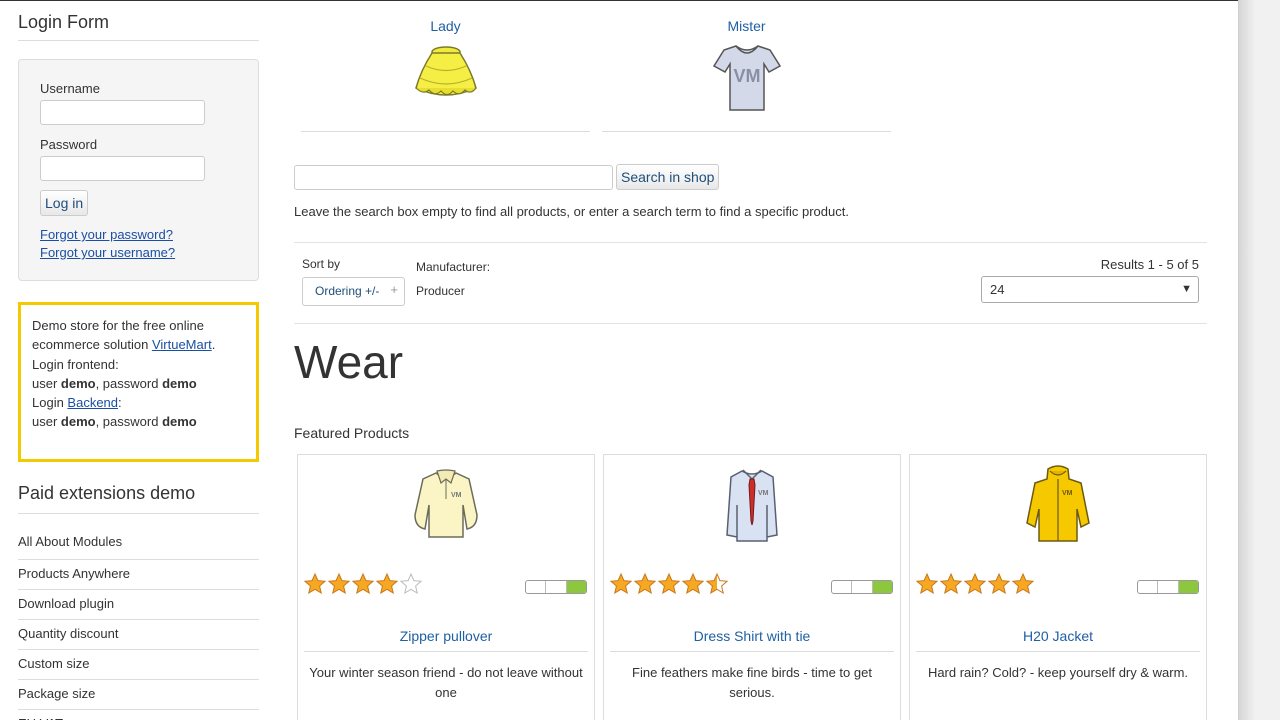  Describe the element at coordinates (138, 20) in the screenshot. I see `login-form-title: Login Form` at that location.